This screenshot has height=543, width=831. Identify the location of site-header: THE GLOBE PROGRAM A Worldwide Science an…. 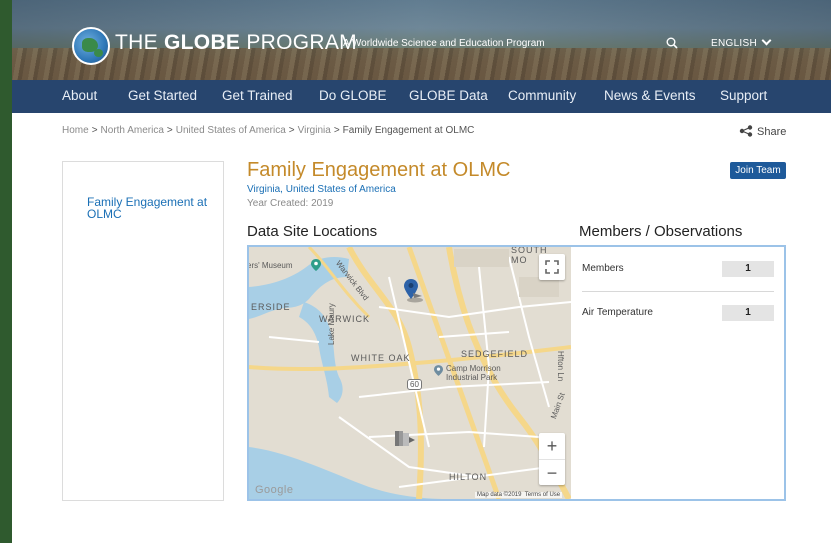
(421, 40).